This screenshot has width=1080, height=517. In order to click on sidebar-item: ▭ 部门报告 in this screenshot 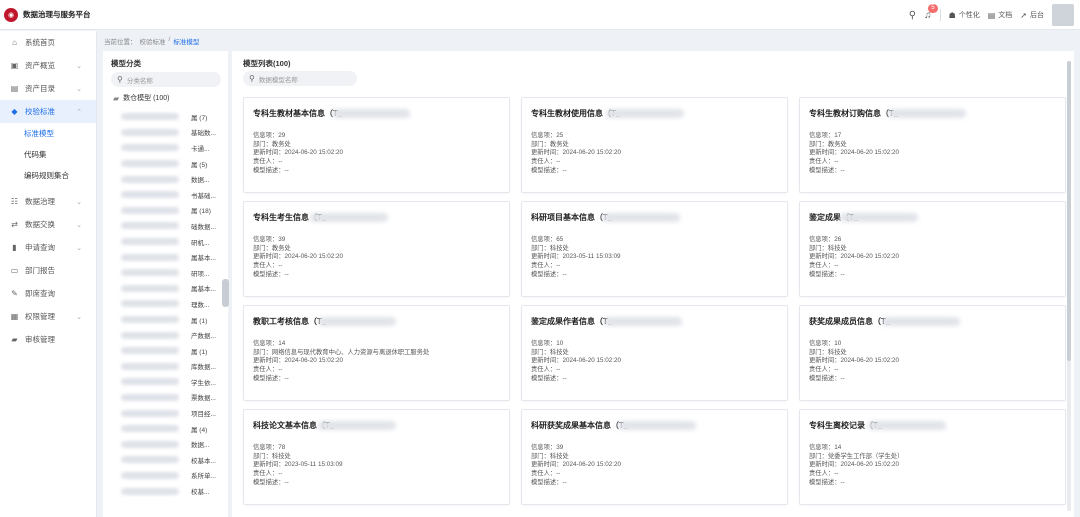, I will do `click(48, 270)`.